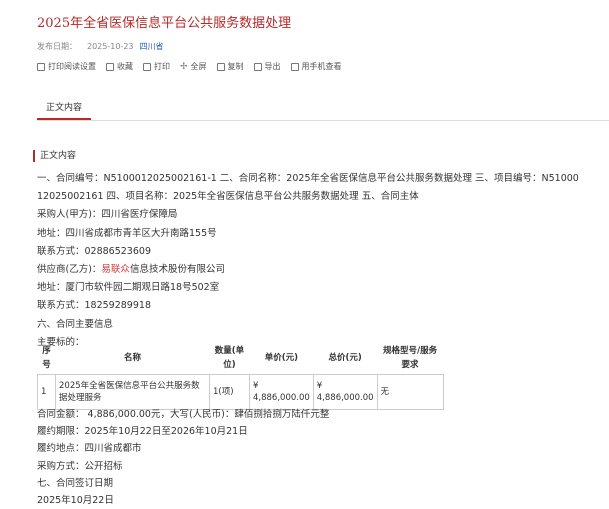 This screenshot has width=609, height=509. What do you see at coordinates (132, 392) in the screenshot?
I see `cell-name: 2025年全省医保信息平台公共服务数据处理服务` at bounding box center [132, 392].